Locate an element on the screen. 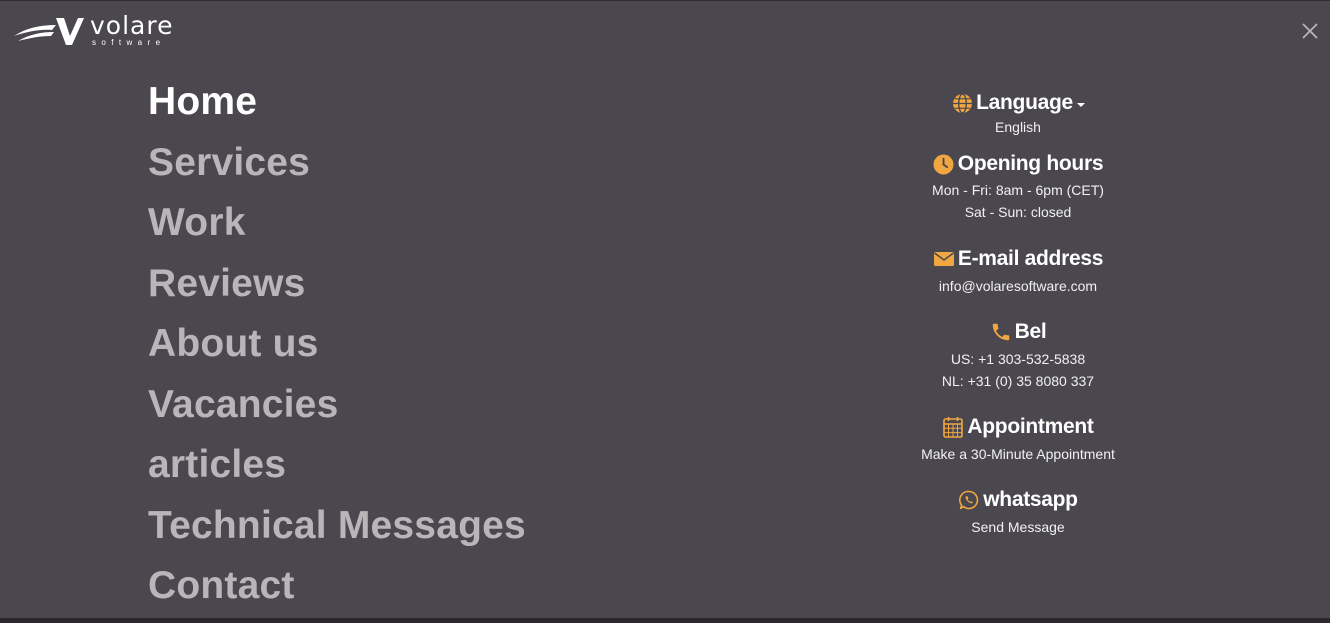 This screenshot has height=623, width=1330. nav-link-work: Work is located at coordinates (197, 222).